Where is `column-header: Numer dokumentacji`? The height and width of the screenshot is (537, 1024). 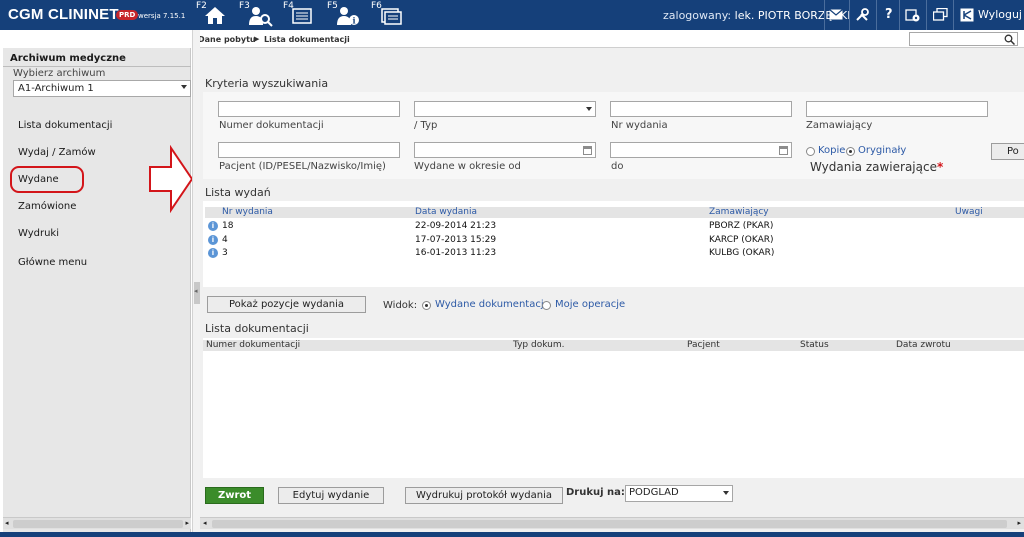 column-header: Numer dokumentacji is located at coordinates (253, 345).